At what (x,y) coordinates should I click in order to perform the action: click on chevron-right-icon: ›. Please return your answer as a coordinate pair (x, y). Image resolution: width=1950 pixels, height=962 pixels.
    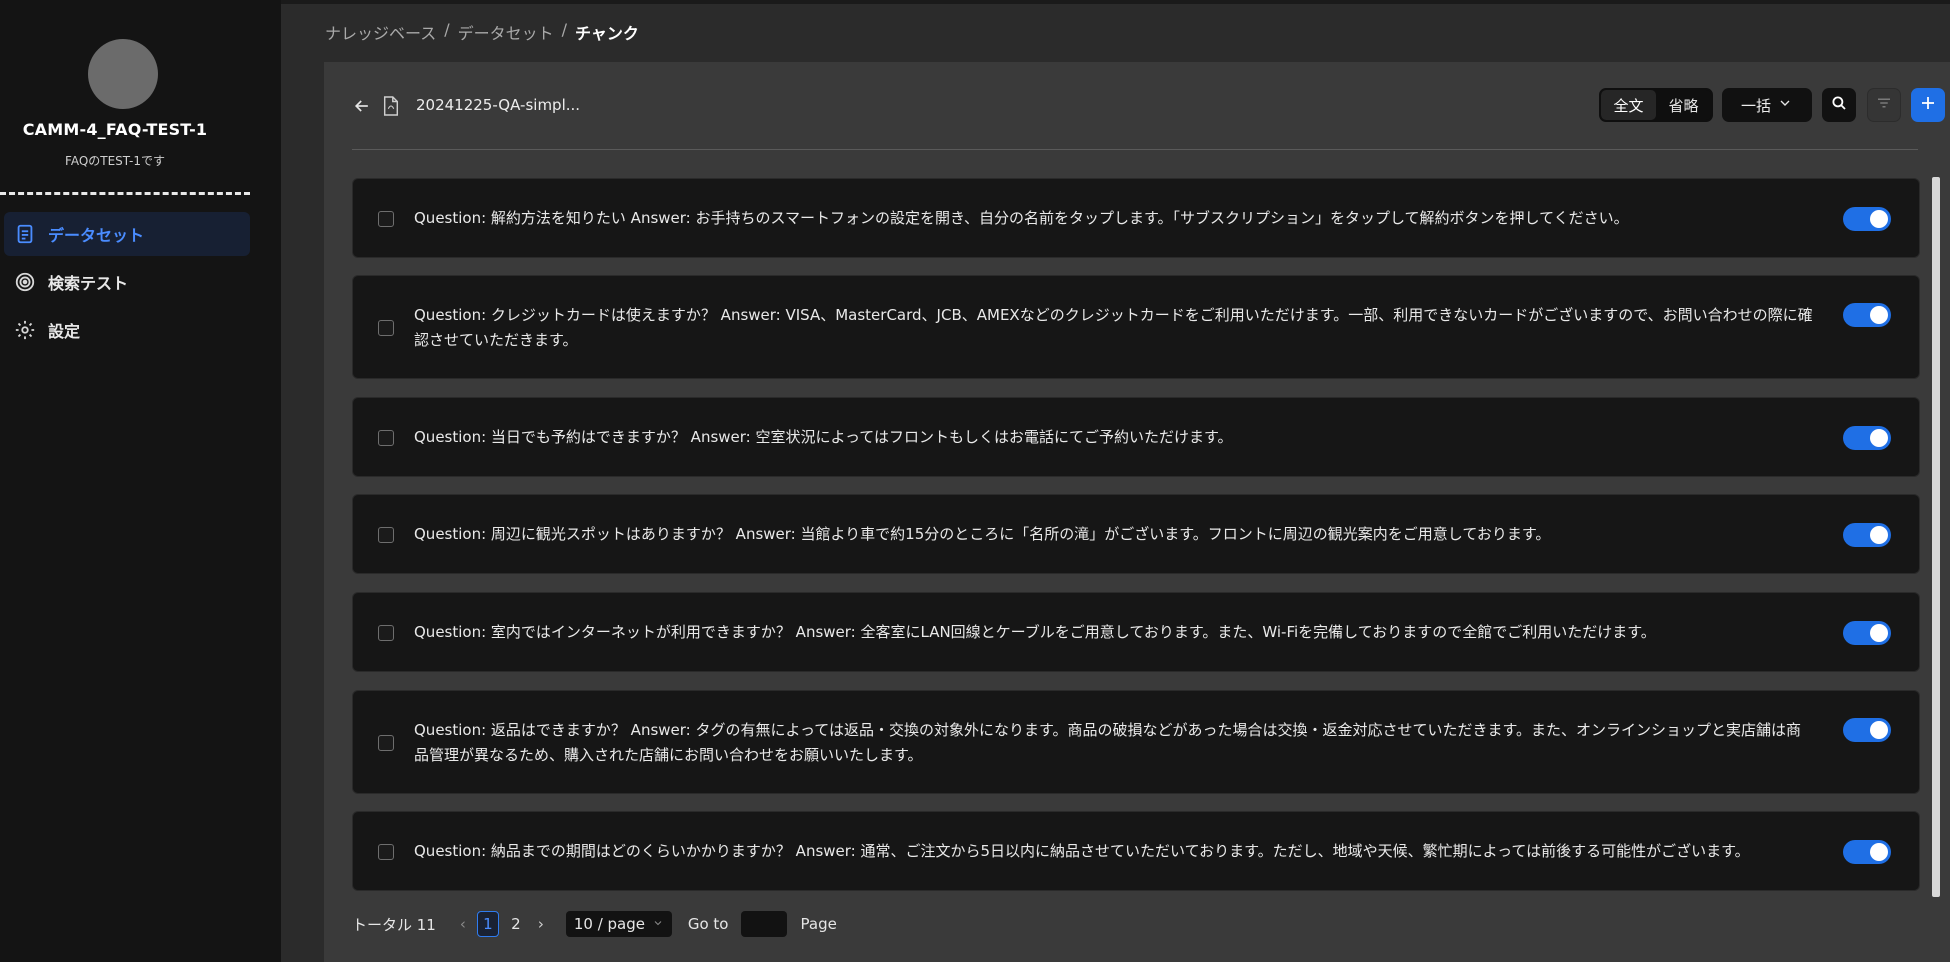
    Looking at the image, I should click on (541, 924).